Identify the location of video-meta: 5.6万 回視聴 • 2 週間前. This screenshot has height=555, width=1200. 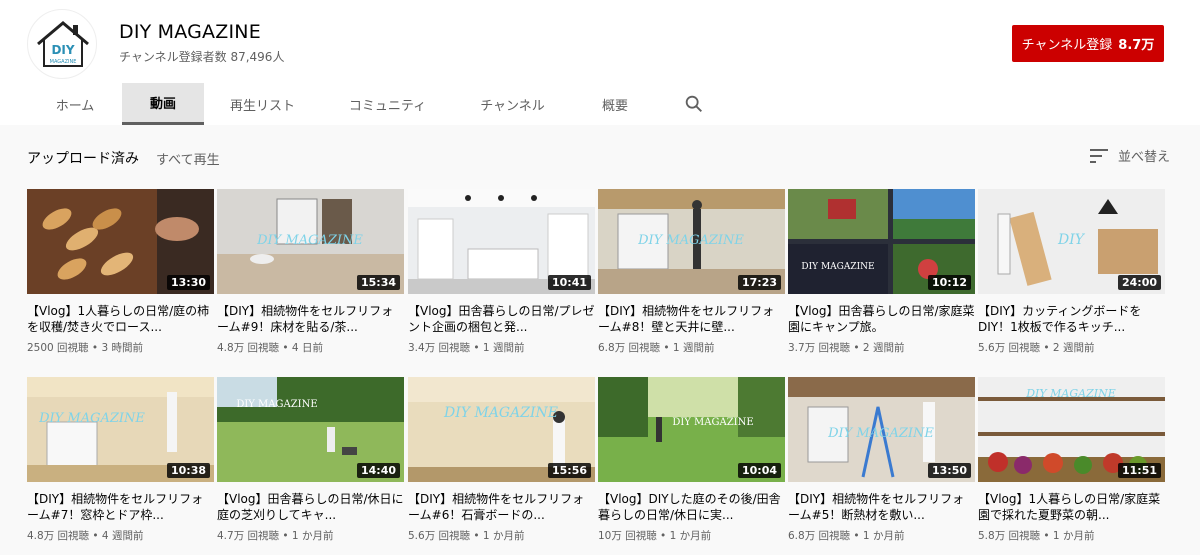
(1036, 348).